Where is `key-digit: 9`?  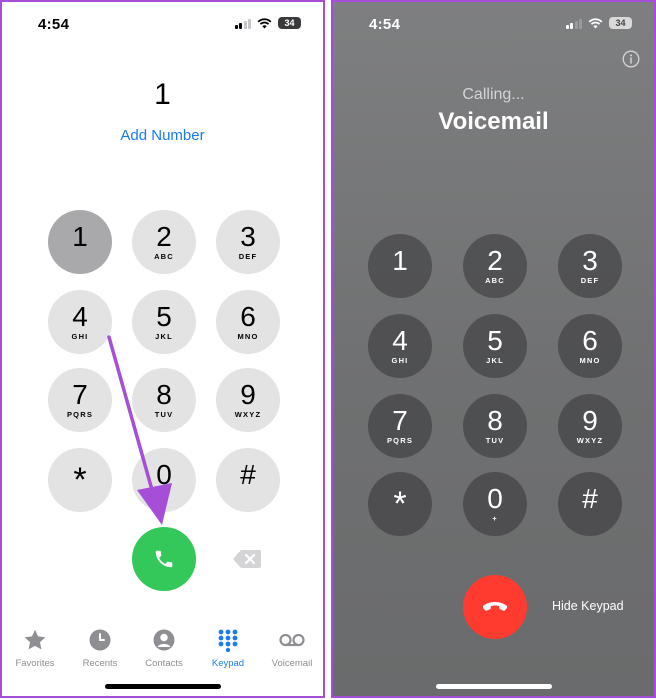
key-digit: 9 is located at coordinates (248, 394).